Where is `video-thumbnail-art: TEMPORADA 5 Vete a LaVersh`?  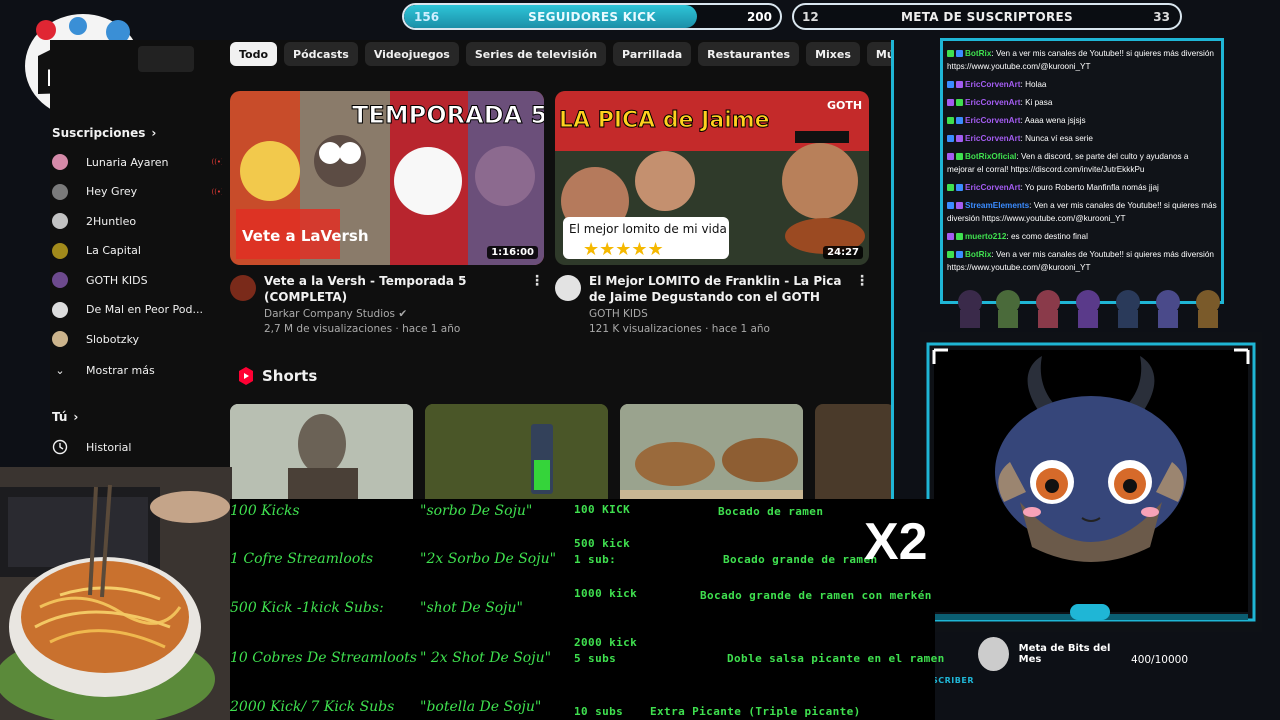
video-thumbnail-art: TEMPORADA 5 Vete a LaVersh is located at coordinates (387, 178).